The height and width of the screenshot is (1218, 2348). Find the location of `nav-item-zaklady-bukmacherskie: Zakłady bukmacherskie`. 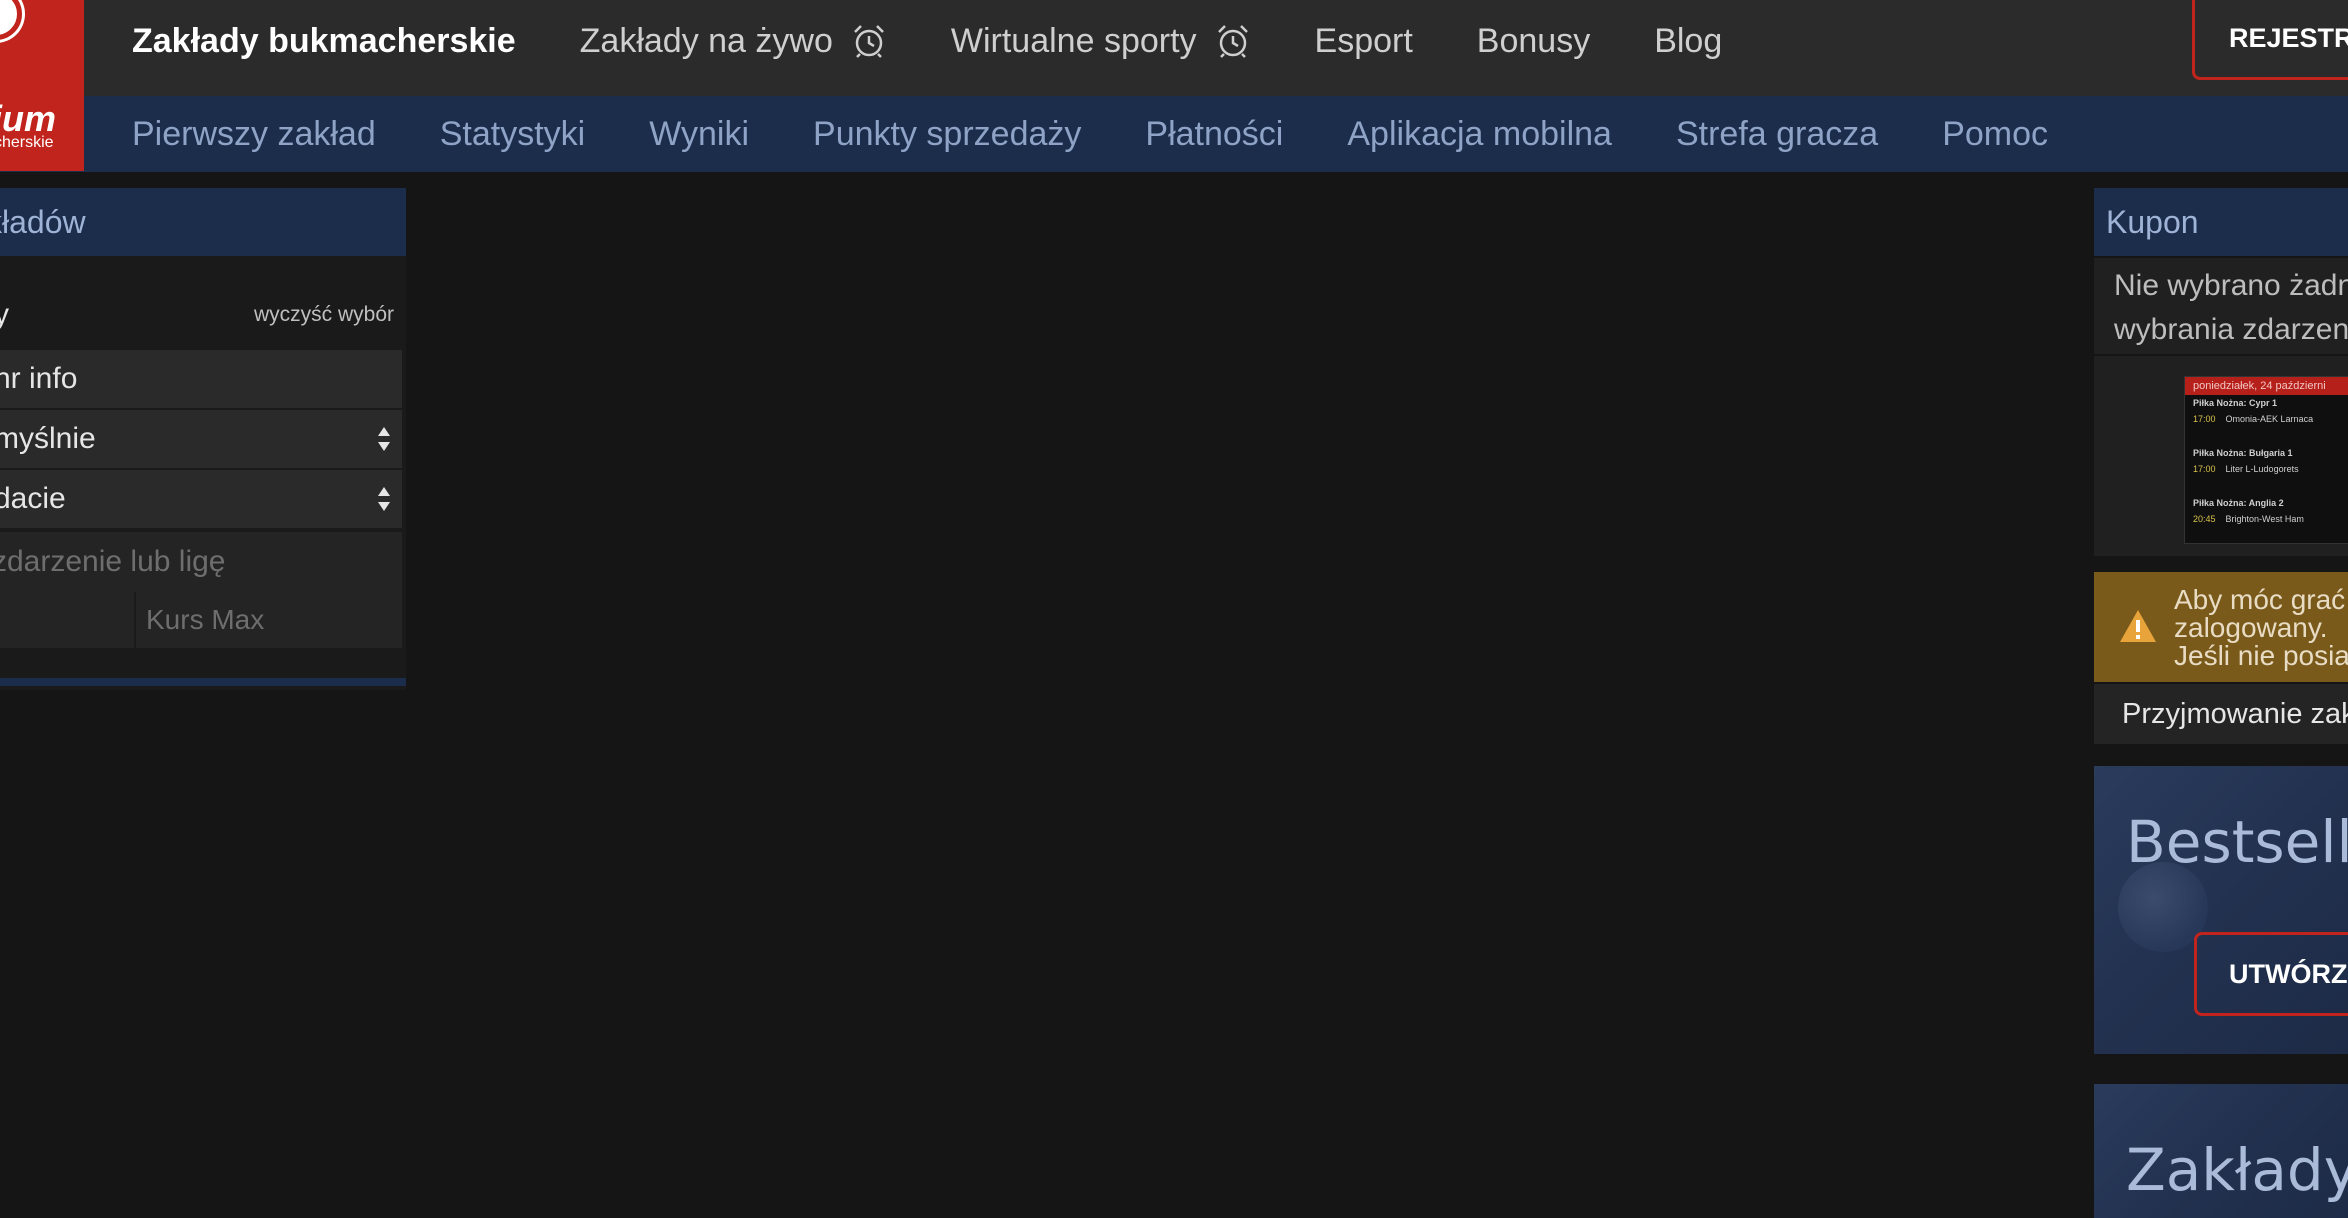

nav-item-zaklady-bukmacherskie: Zakłady bukmacherskie is located at coordinates (324, 41).